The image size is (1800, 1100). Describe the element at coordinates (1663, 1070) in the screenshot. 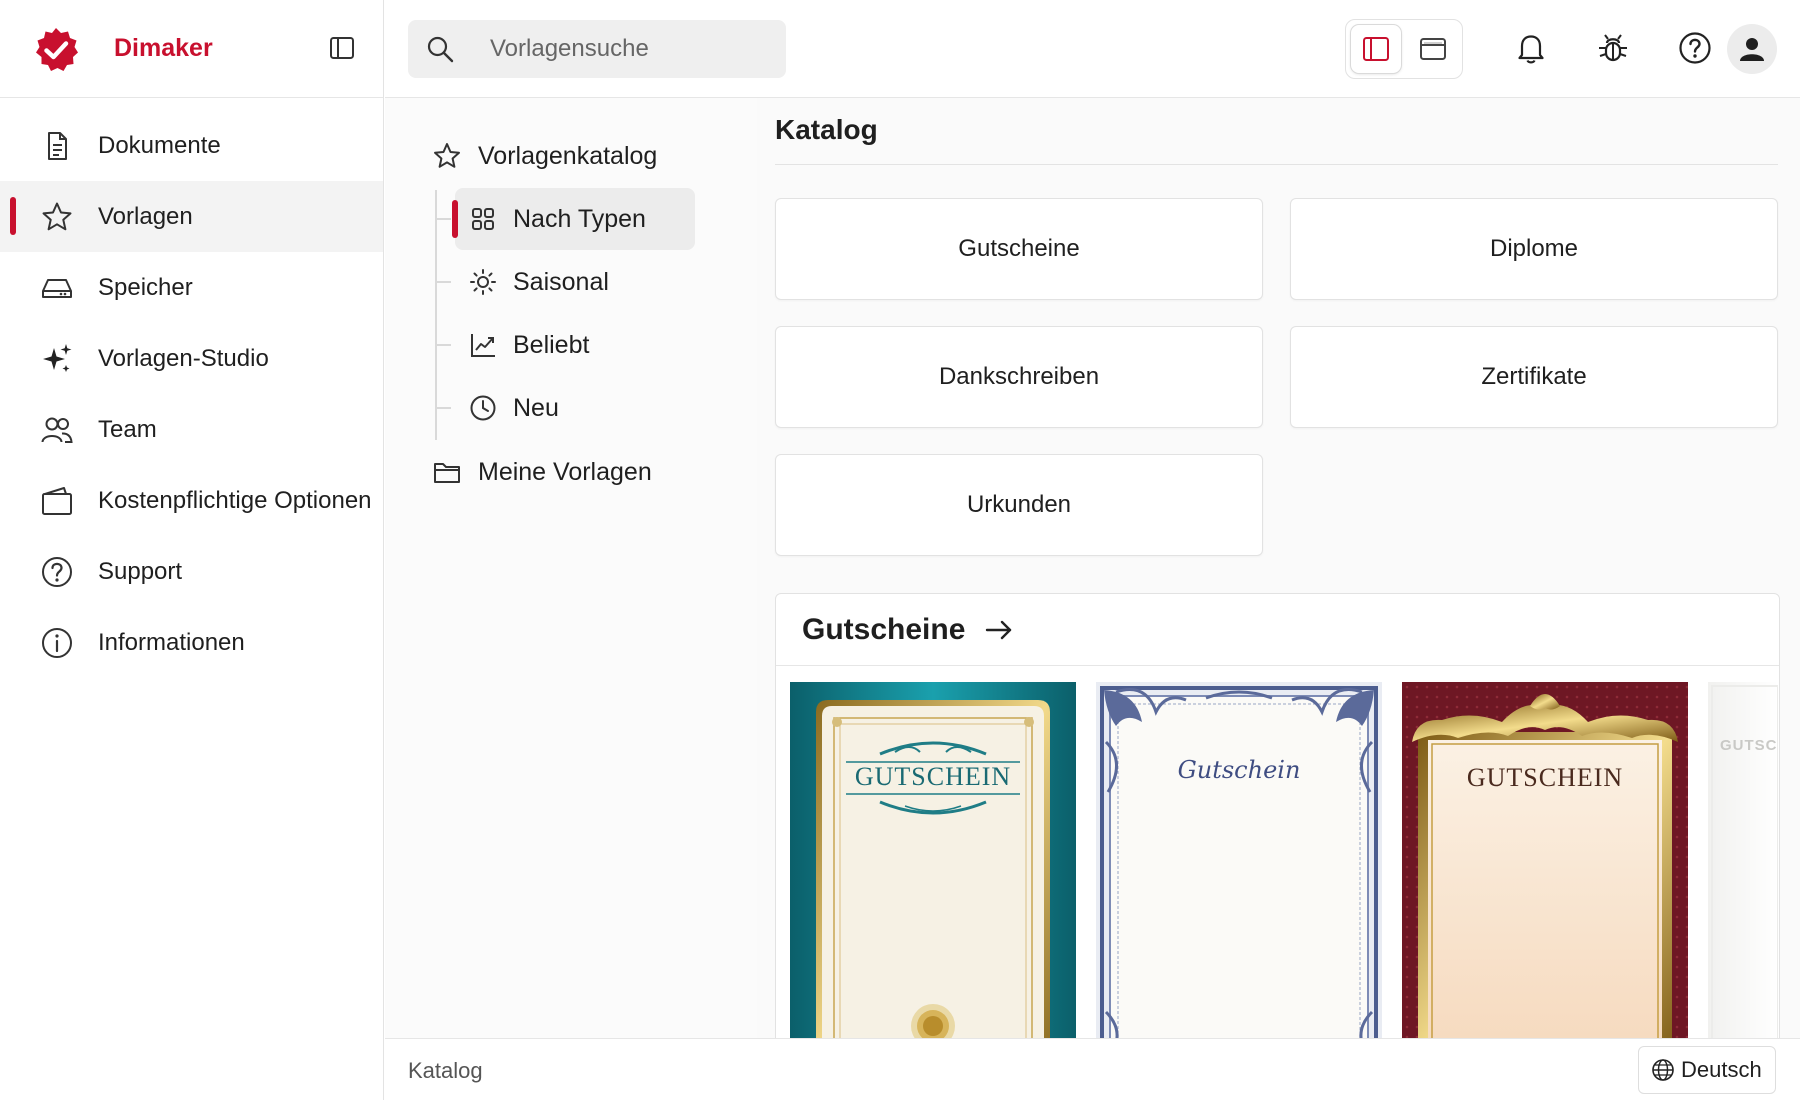

I see `globe-icon` at that location.